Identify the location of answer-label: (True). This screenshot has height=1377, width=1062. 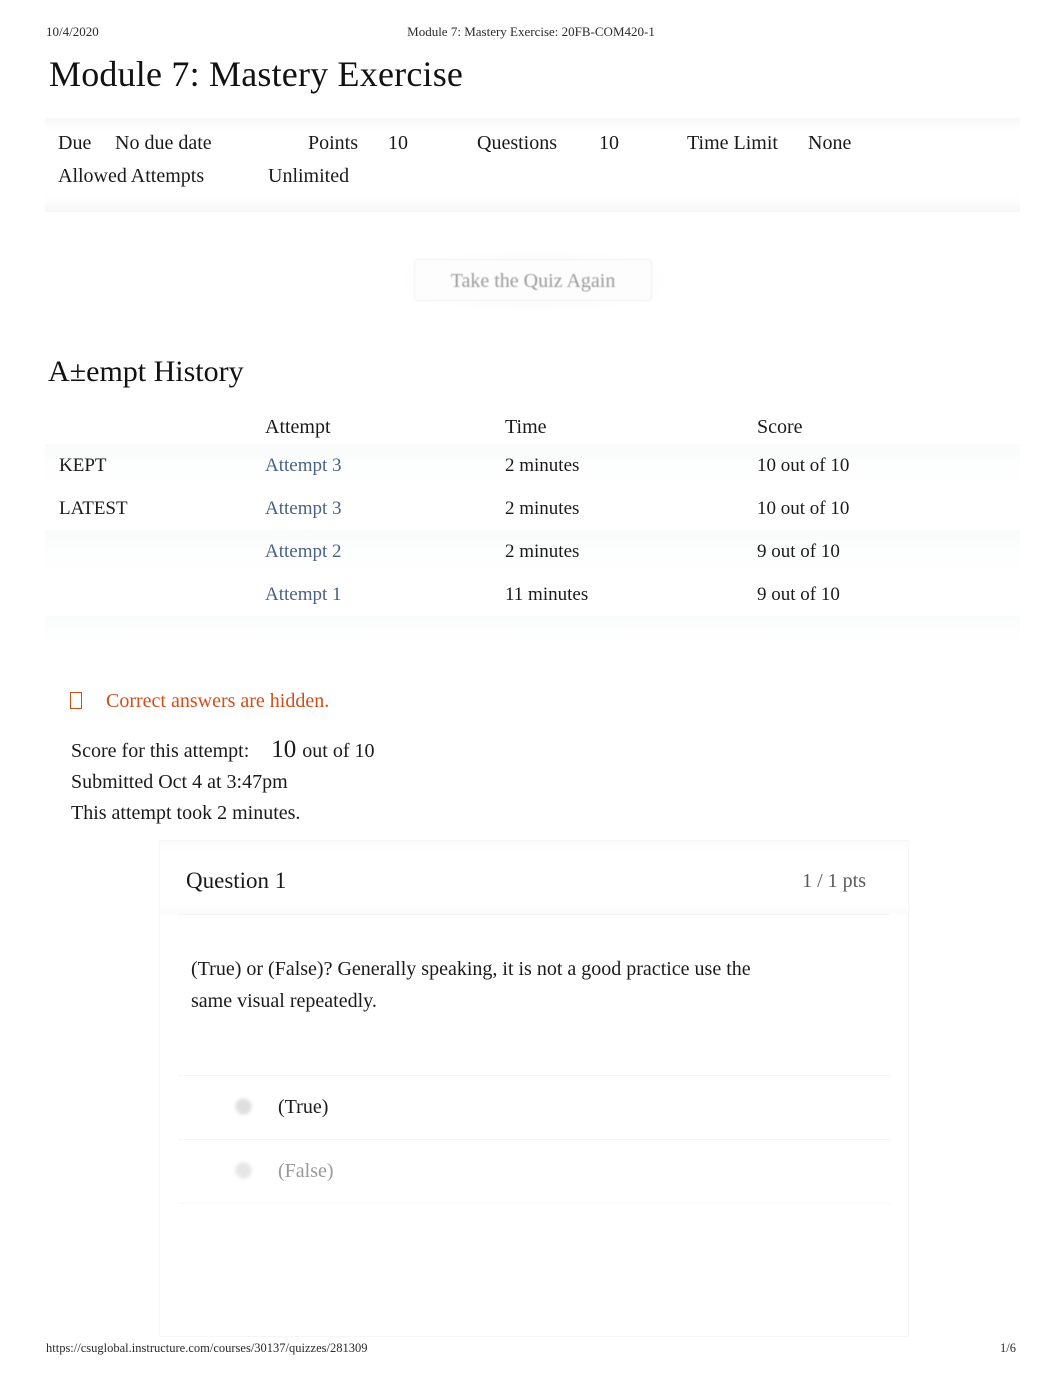
(303, 1107).